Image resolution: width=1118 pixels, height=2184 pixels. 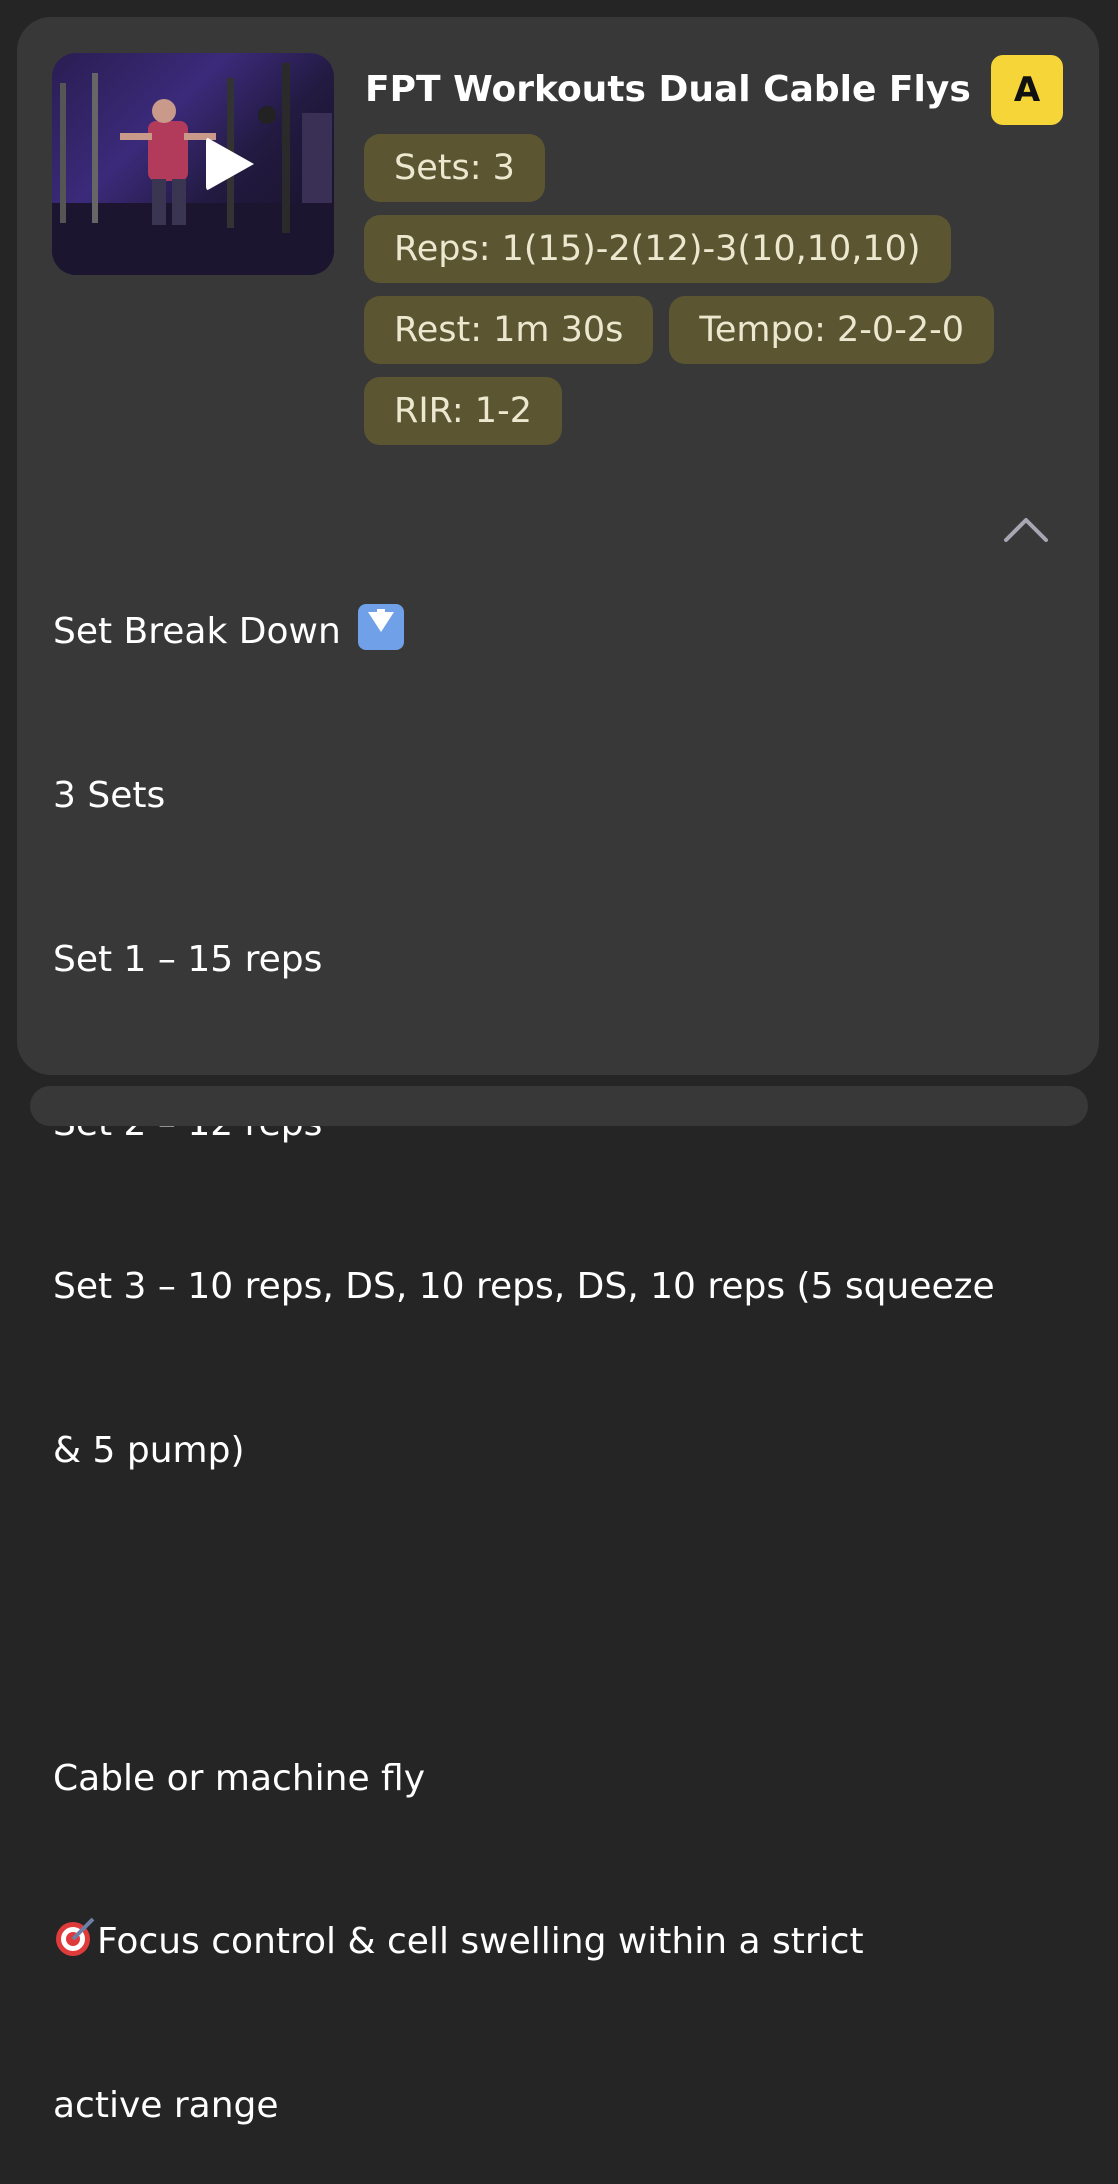 I want to click on description-line: & 5 pump), so click(x=149, y=1451).